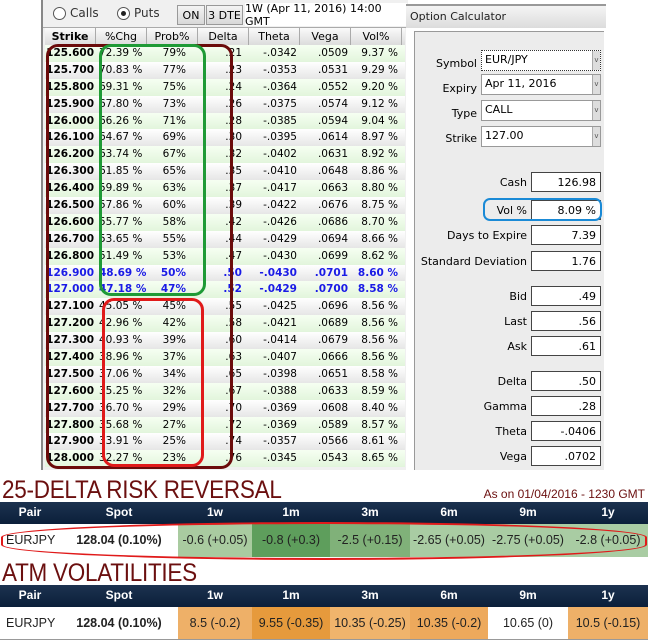 Image resolution: width=648 pixels, height=640 pixels. Describe the element at coordinates (225, 273) in the screenshot. I see `table-row: 126.900 48.69 % 50% .50 -.0430 .0701 8.60 %` at that location.